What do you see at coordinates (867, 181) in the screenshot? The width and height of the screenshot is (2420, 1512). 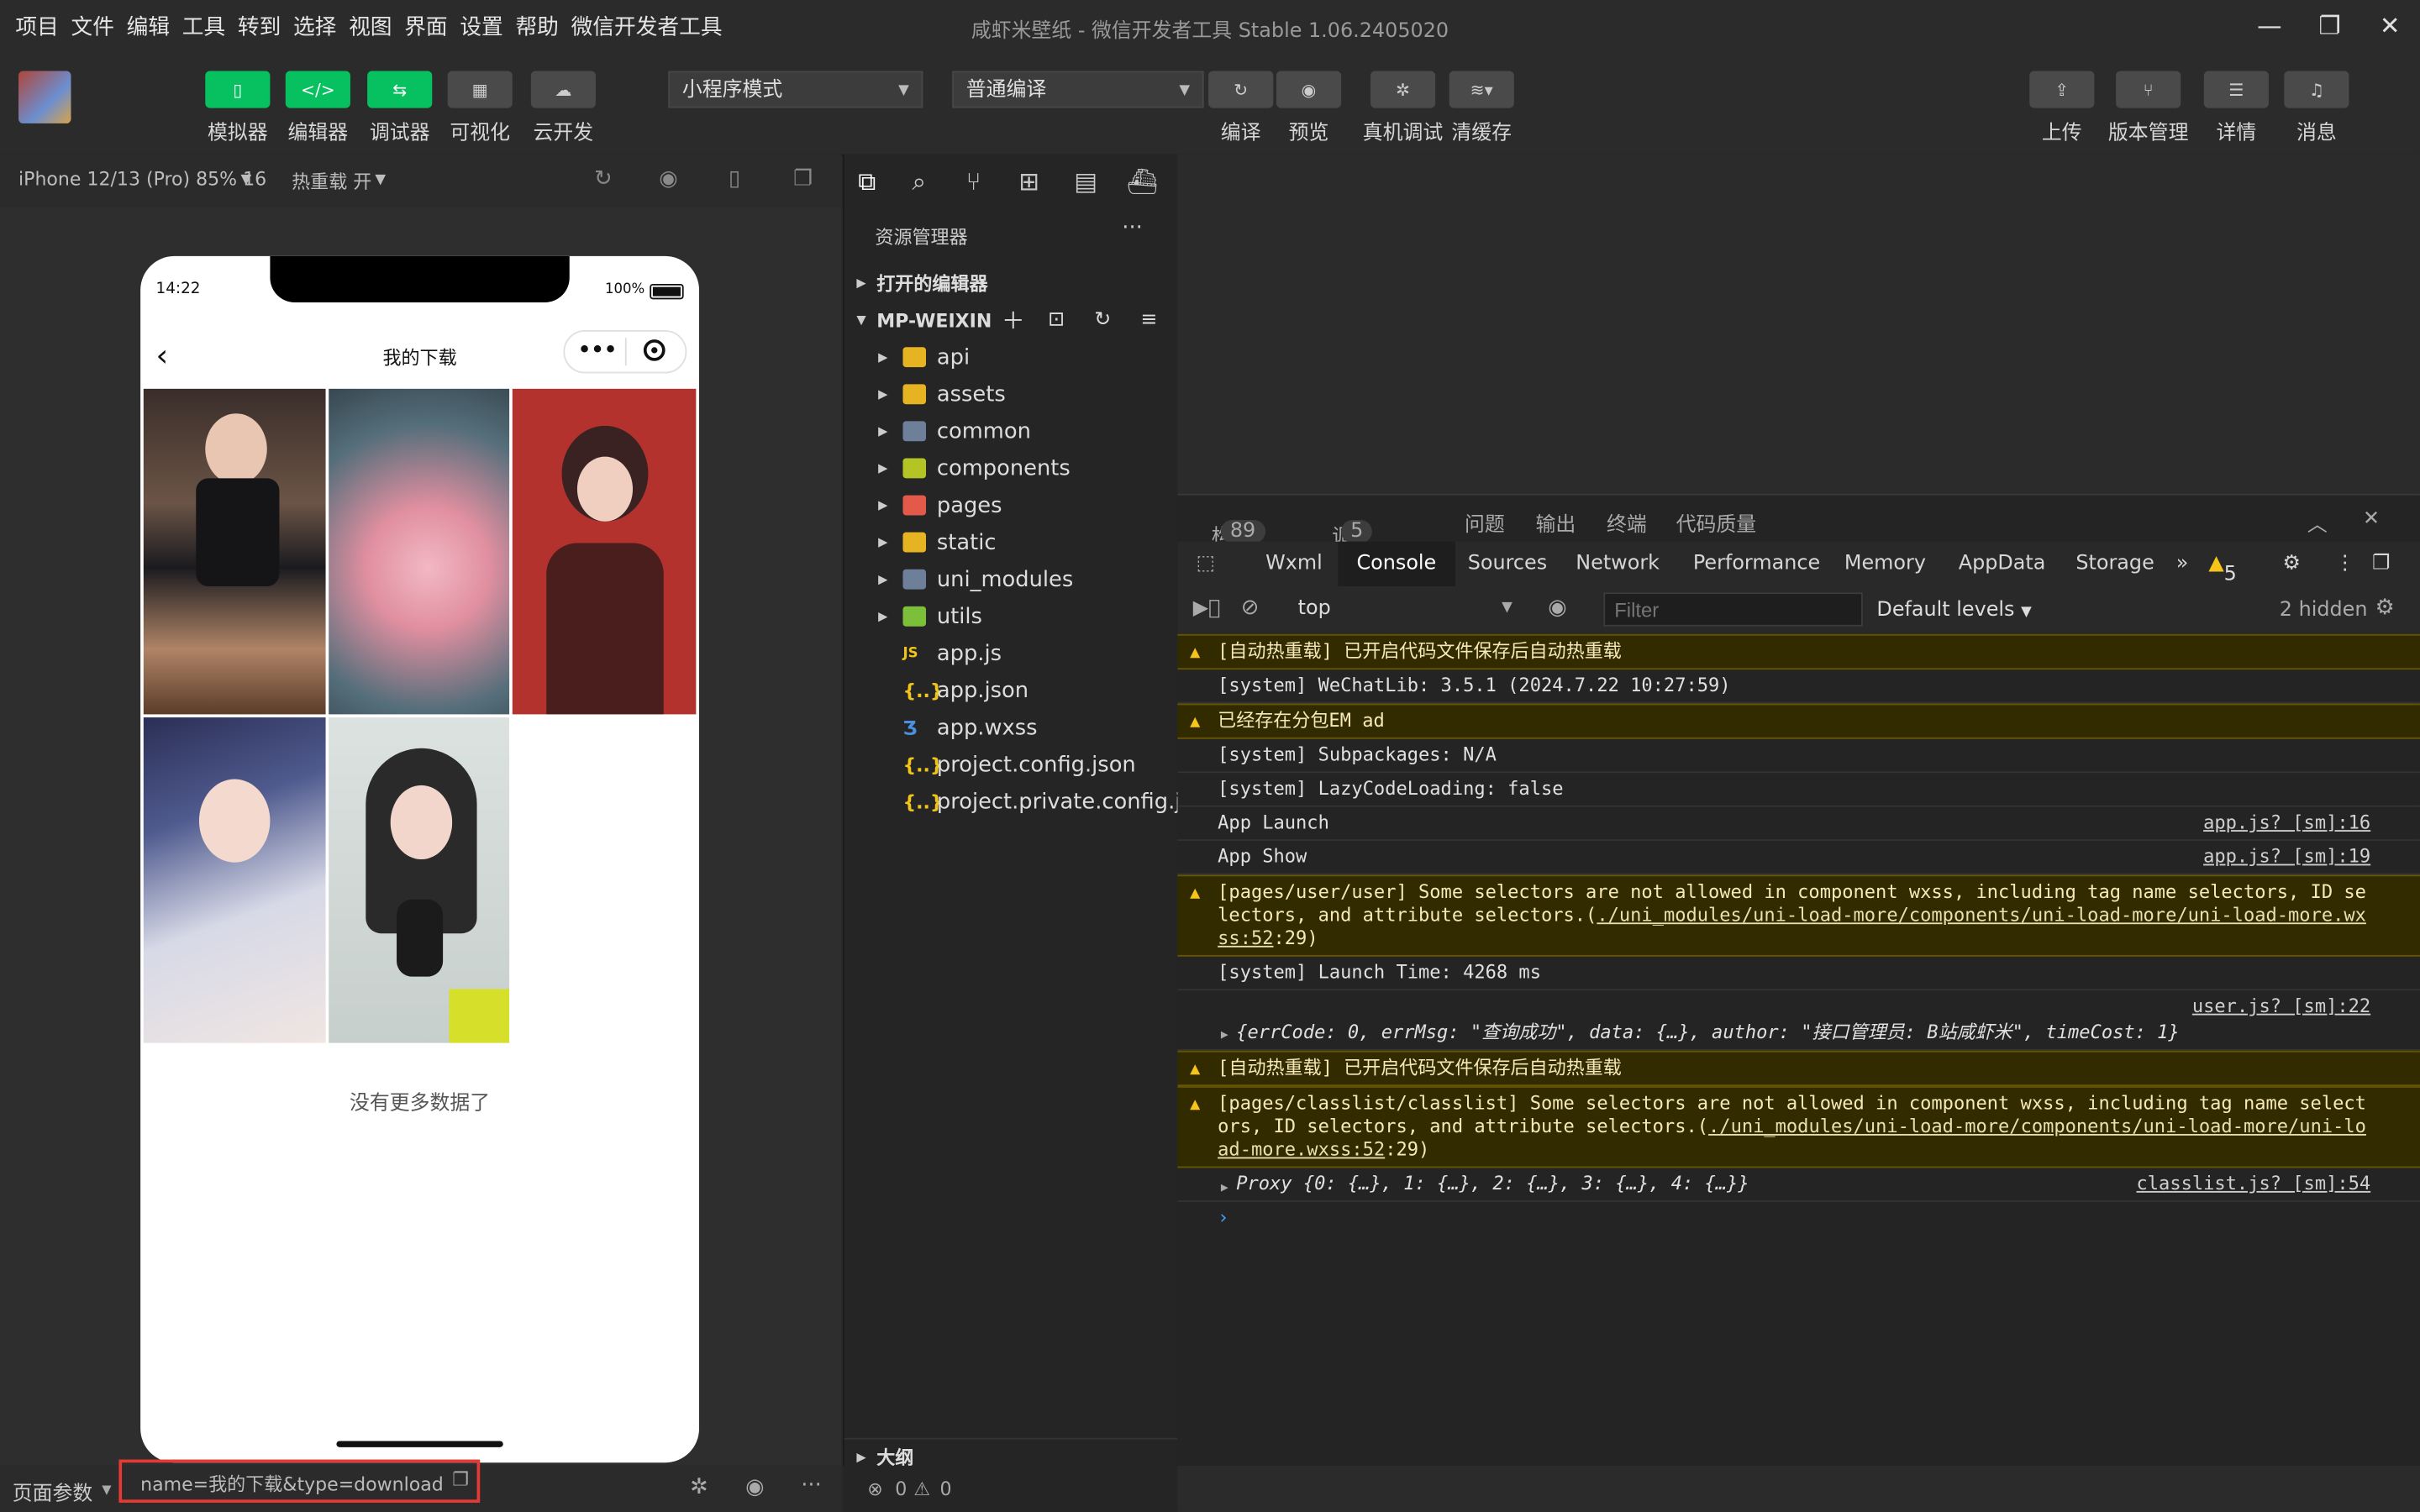 I see `files-icon: ⧉` at bounding box center [867, 181].